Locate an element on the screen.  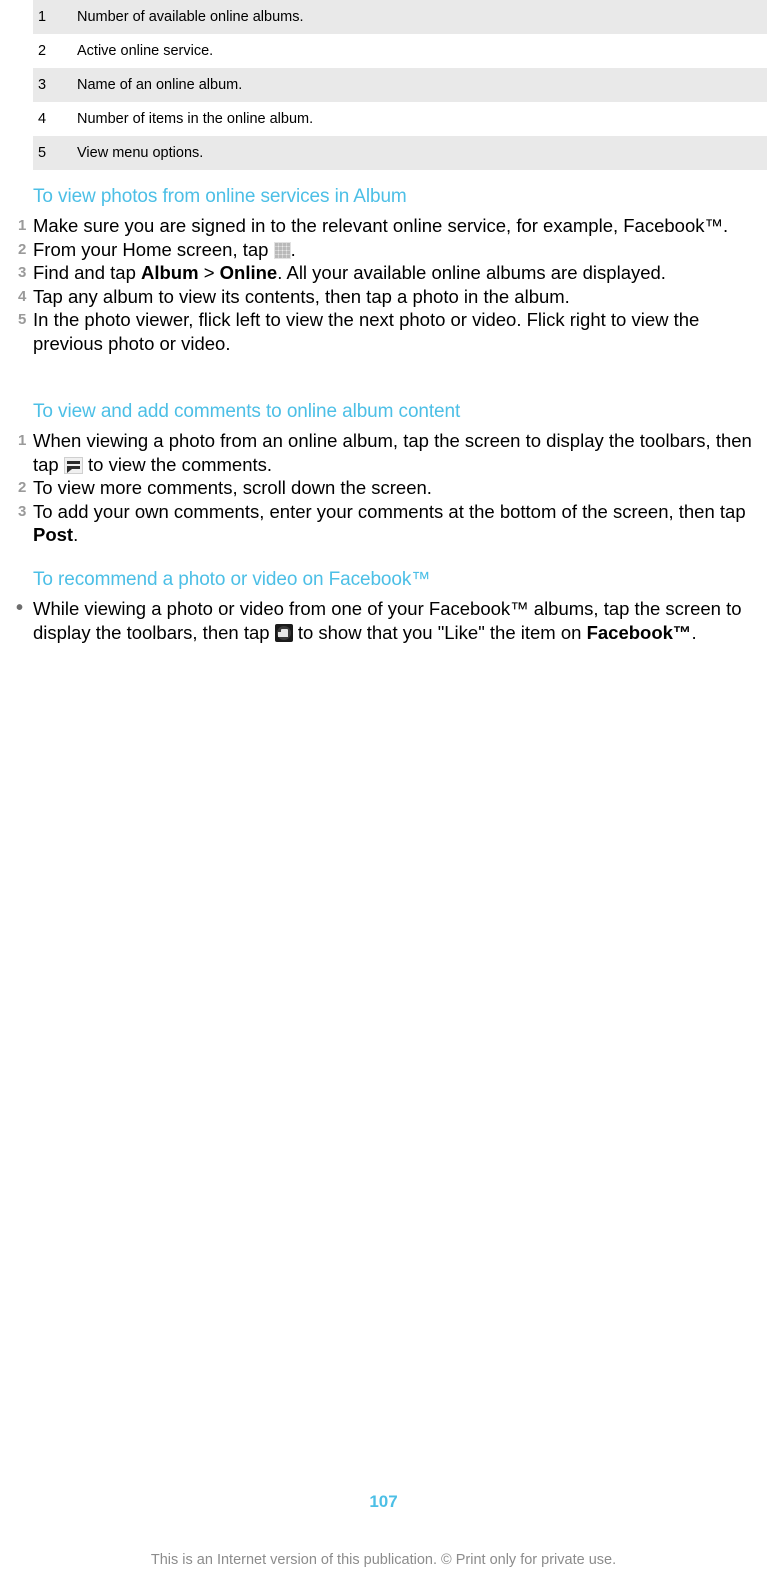
legend-row-number: 2 is located at coordinates (42, 51).